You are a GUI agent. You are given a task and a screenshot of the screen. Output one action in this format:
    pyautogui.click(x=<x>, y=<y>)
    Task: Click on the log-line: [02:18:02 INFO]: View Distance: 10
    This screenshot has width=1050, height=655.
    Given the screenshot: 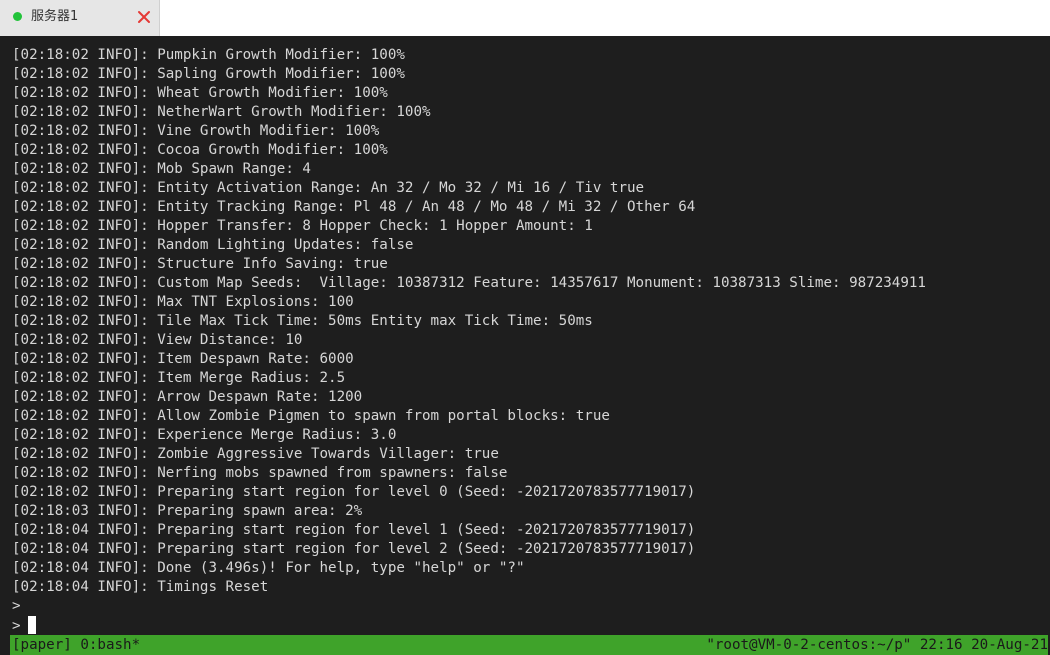 What is the action you would take?
    pyautogui.click(x=157, y=340)
    